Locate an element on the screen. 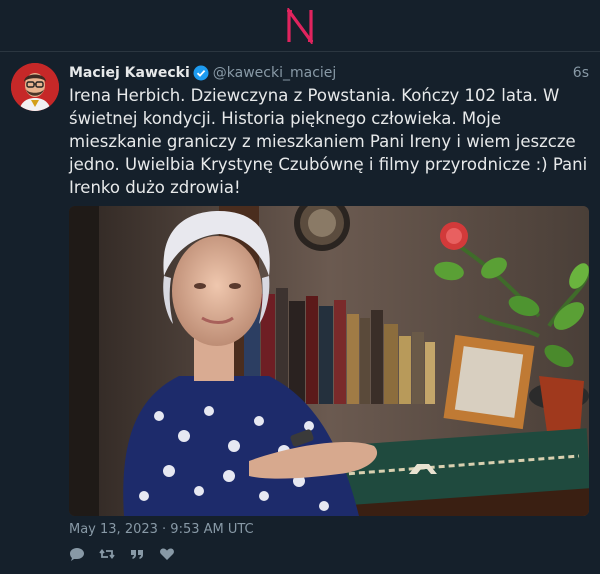  top-bar is located at coordinates (300, 26).